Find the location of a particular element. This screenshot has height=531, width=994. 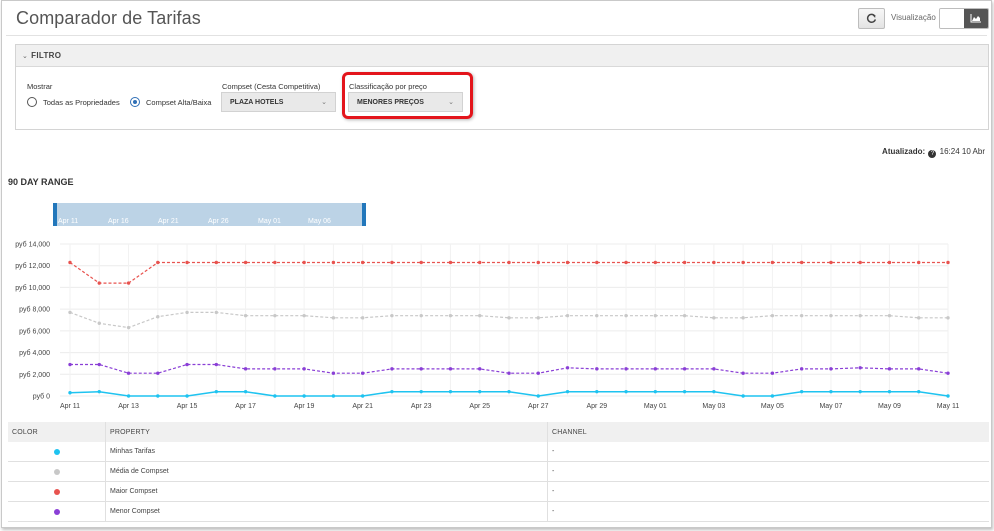

radio-compset-high-low: Compset Alta/Baixa is located at coordinates (170, 102).